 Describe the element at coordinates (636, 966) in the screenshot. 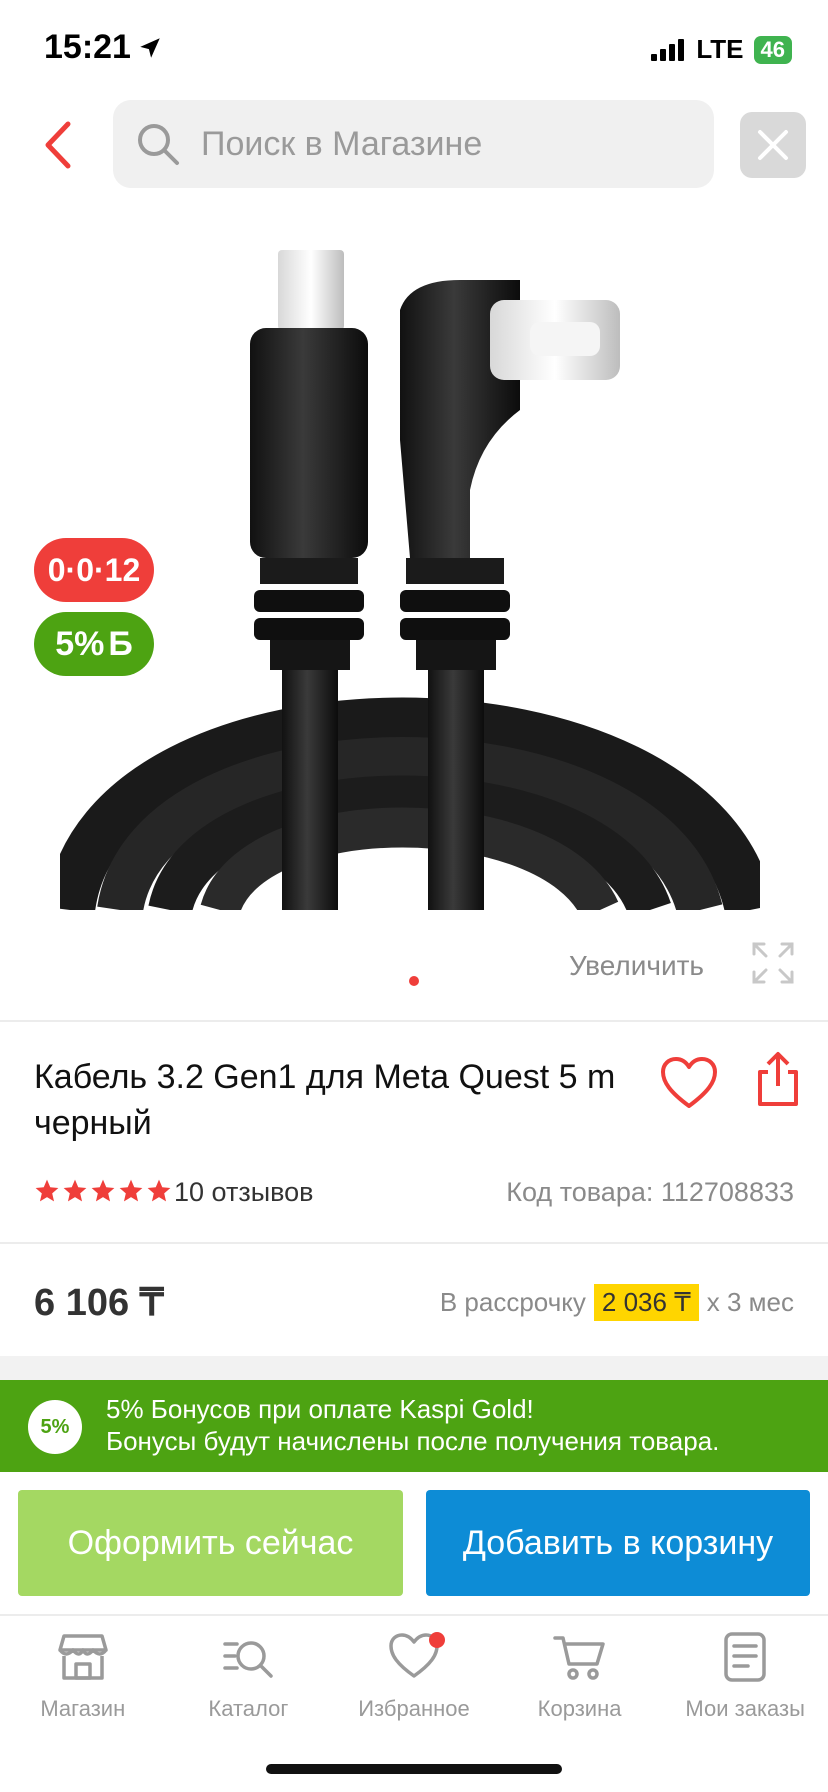

I see `zoom-label: Увеличить` at that location.